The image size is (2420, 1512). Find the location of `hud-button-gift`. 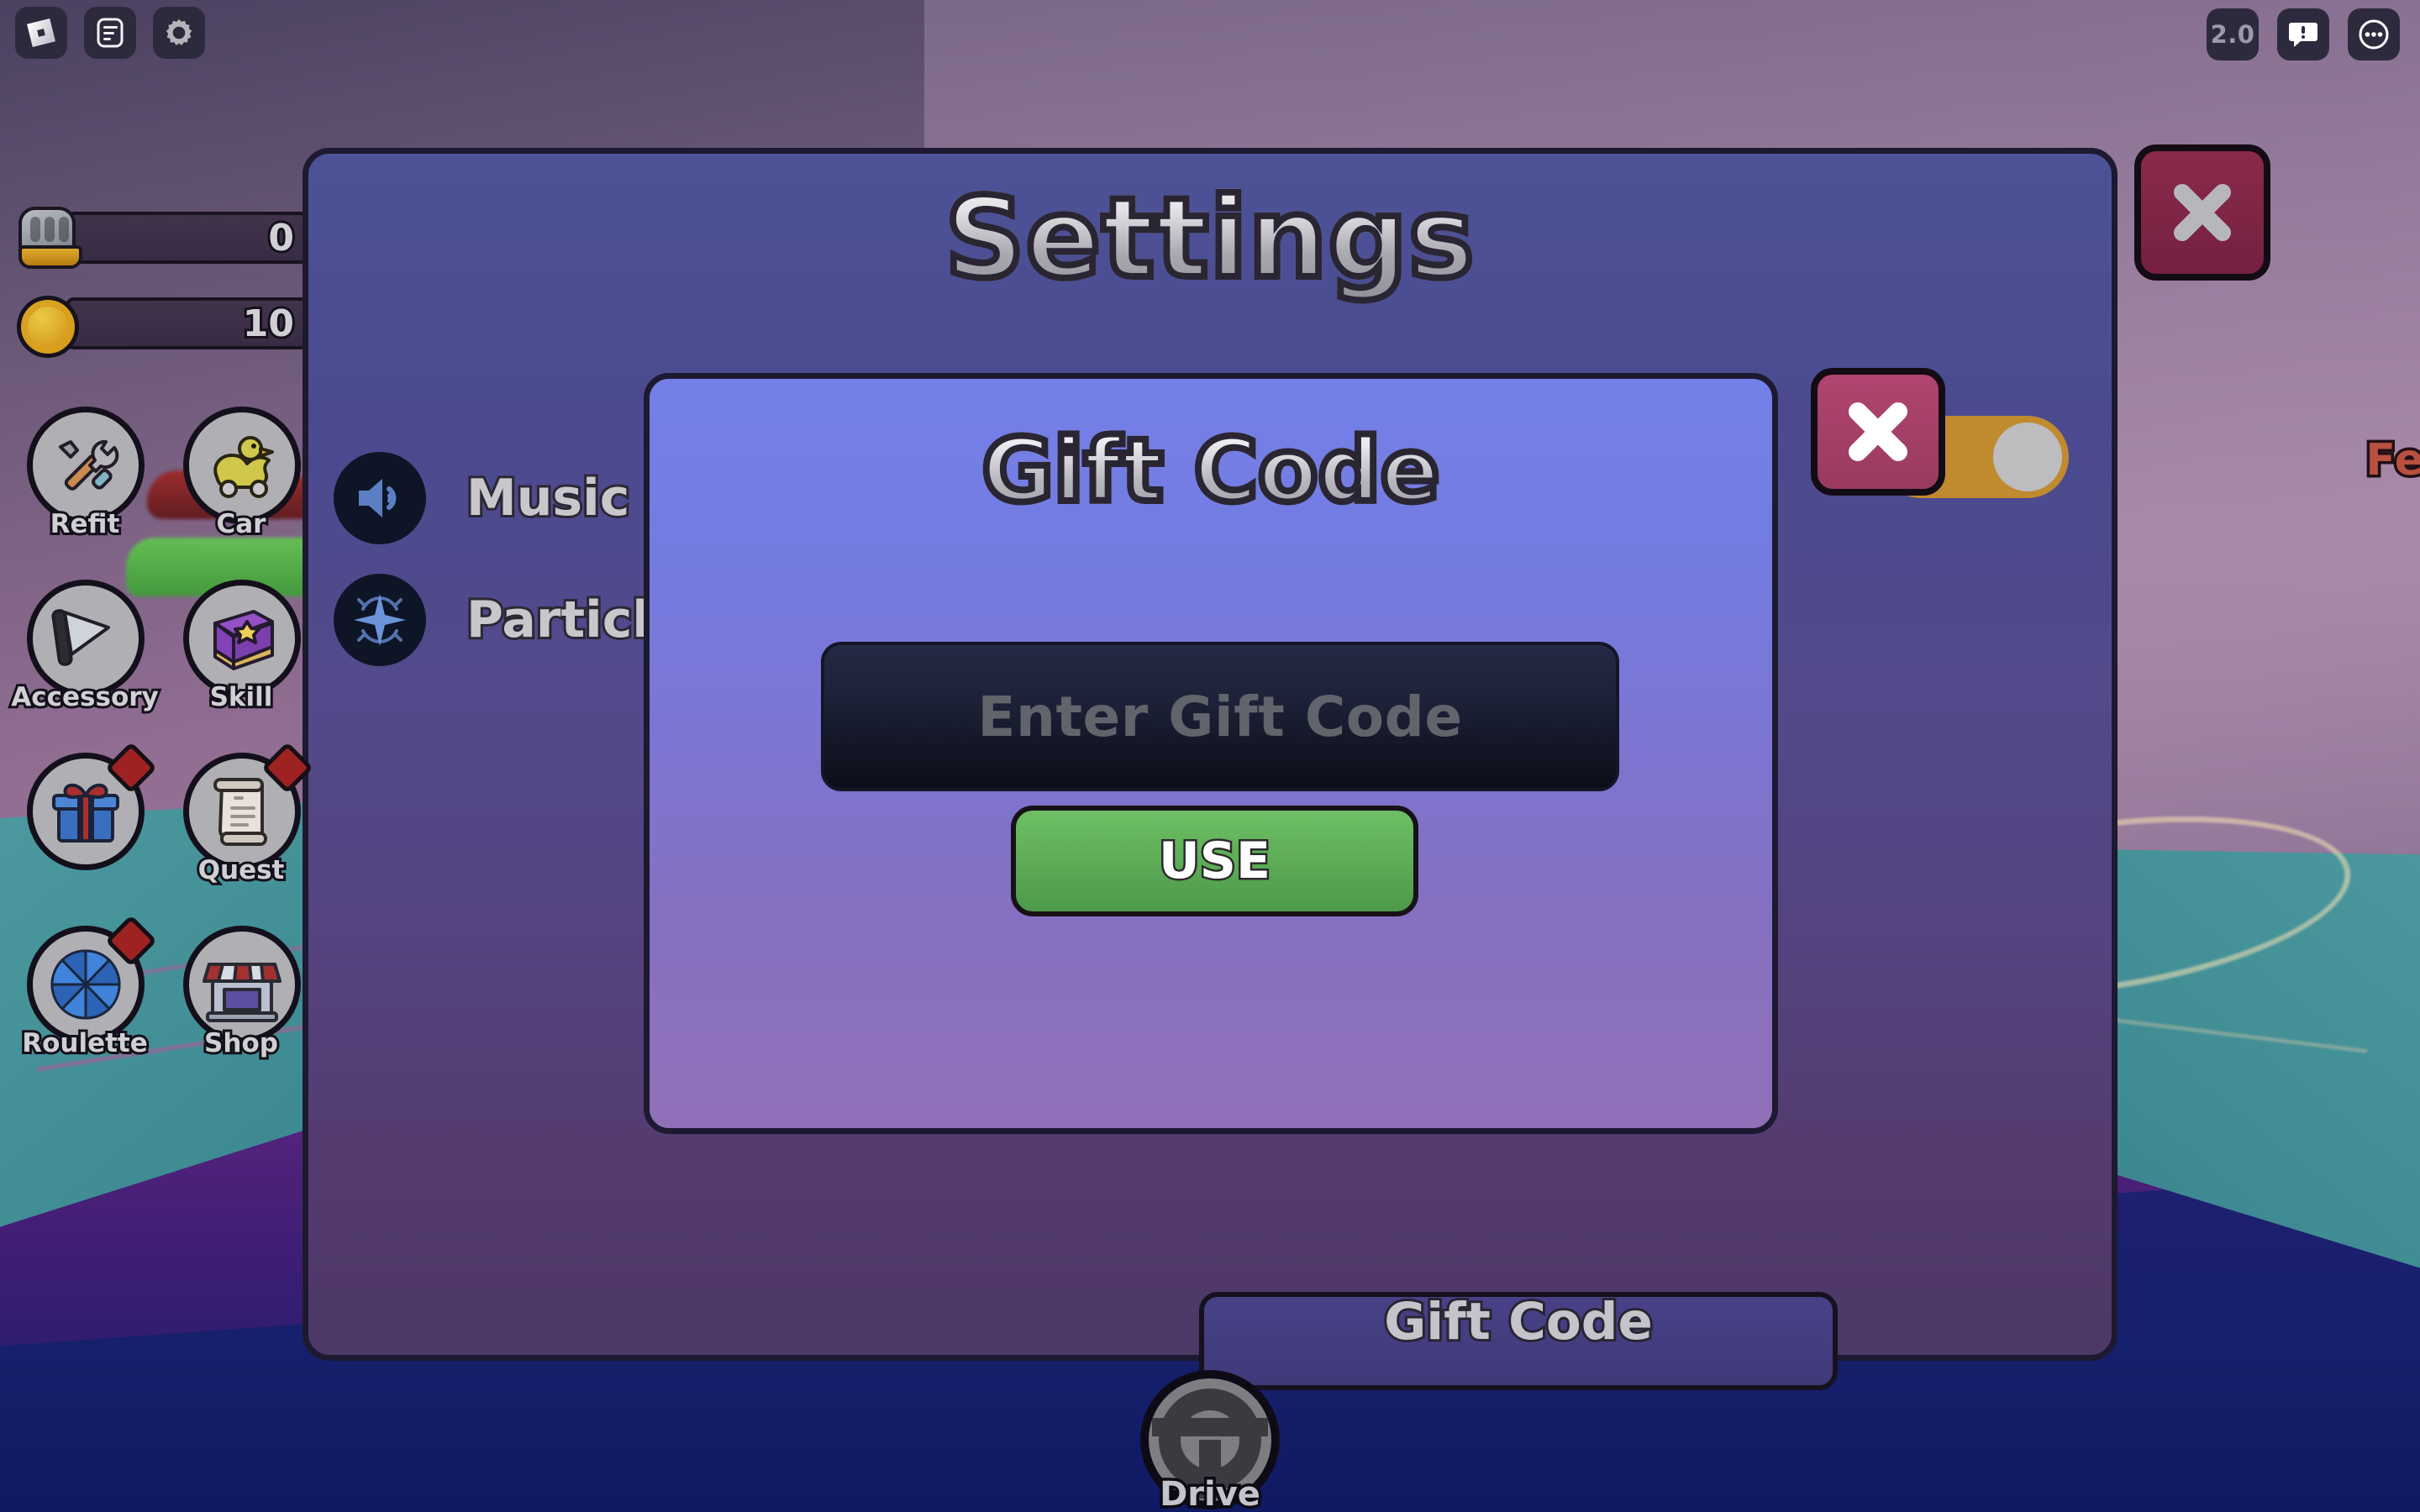

hud-button-gift is located at coordinates (85, 823).